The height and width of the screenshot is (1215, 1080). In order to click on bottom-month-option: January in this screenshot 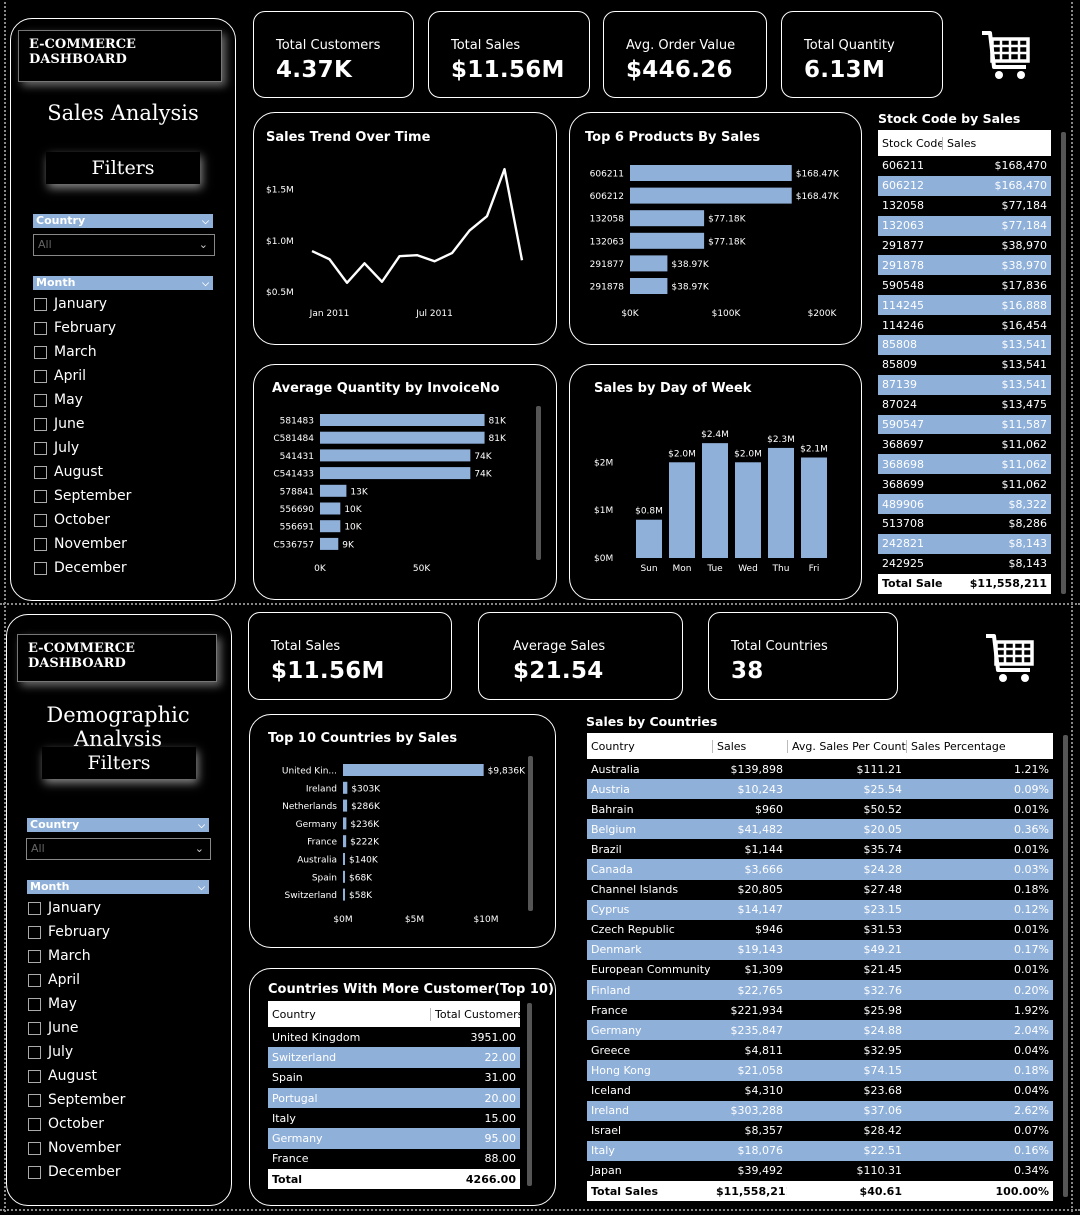, I will do `click(76, 908)`.